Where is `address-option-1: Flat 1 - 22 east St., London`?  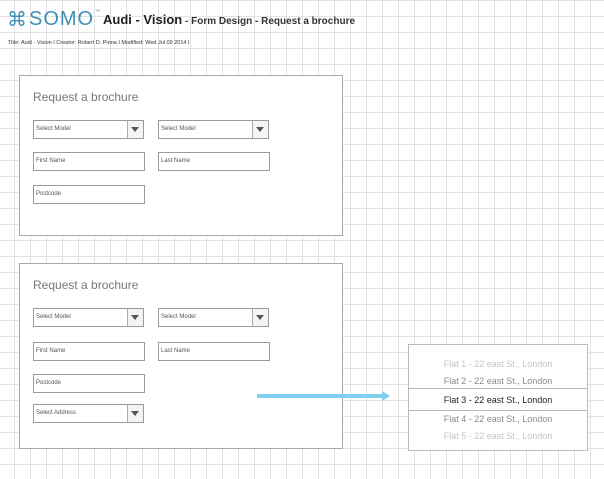 address-option-1: Flat 1 - 22 east St., London is located at coordinates (498, 364).